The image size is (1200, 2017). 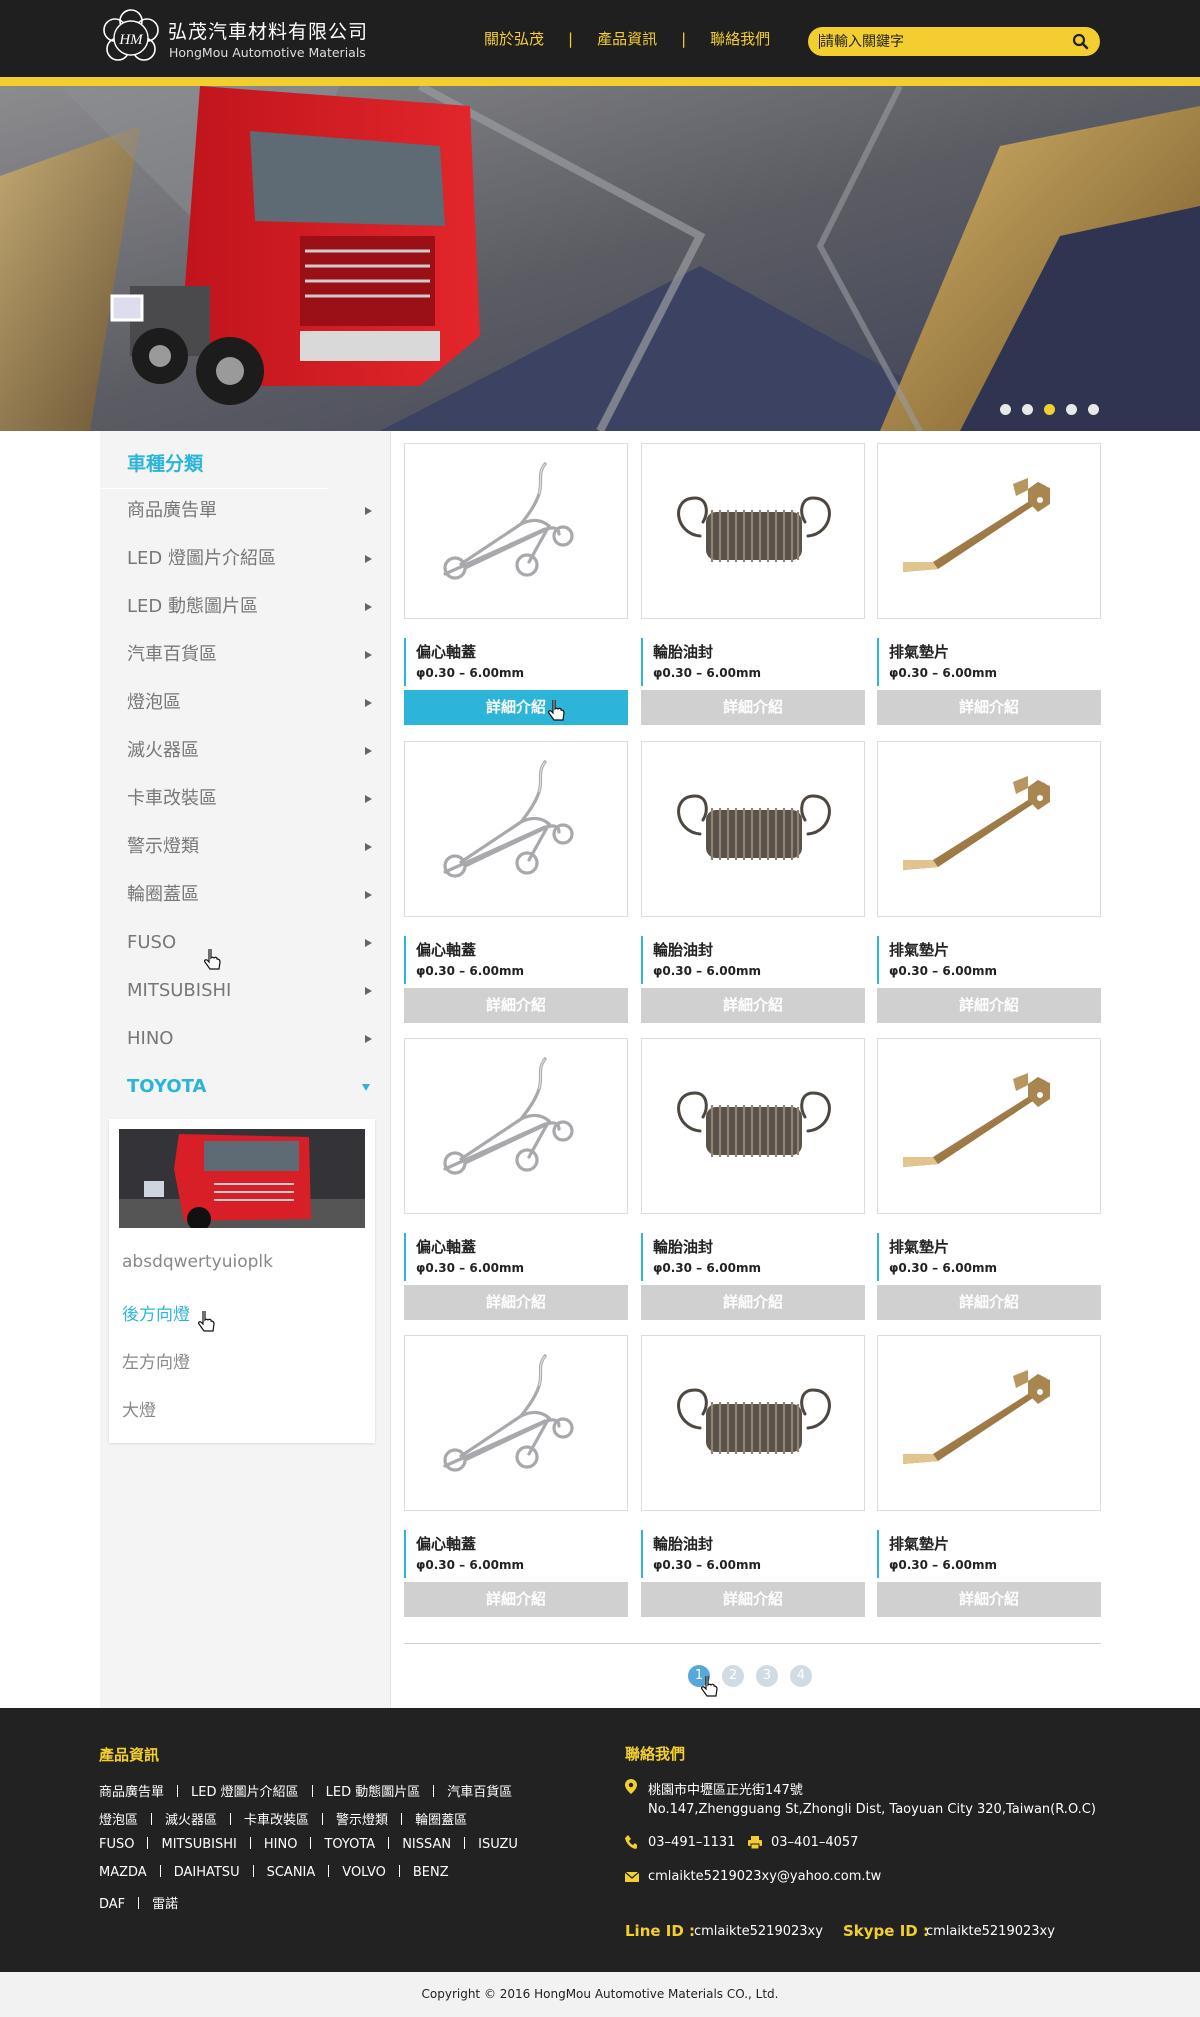 What do you see at coordinates (116, 1844) in the screenshot?
I see `footer-link: FUSO` at bounding box center [116, 1844].